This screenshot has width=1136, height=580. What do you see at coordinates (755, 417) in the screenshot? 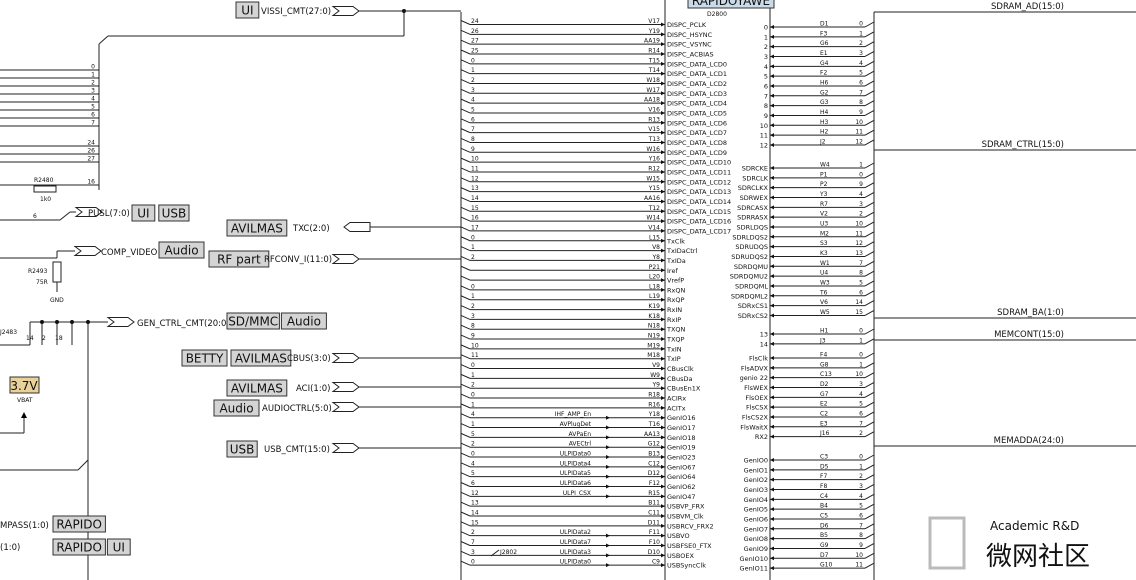
I see `chip-pin-name: FlsCS2X` at bounding box center [755, 417].